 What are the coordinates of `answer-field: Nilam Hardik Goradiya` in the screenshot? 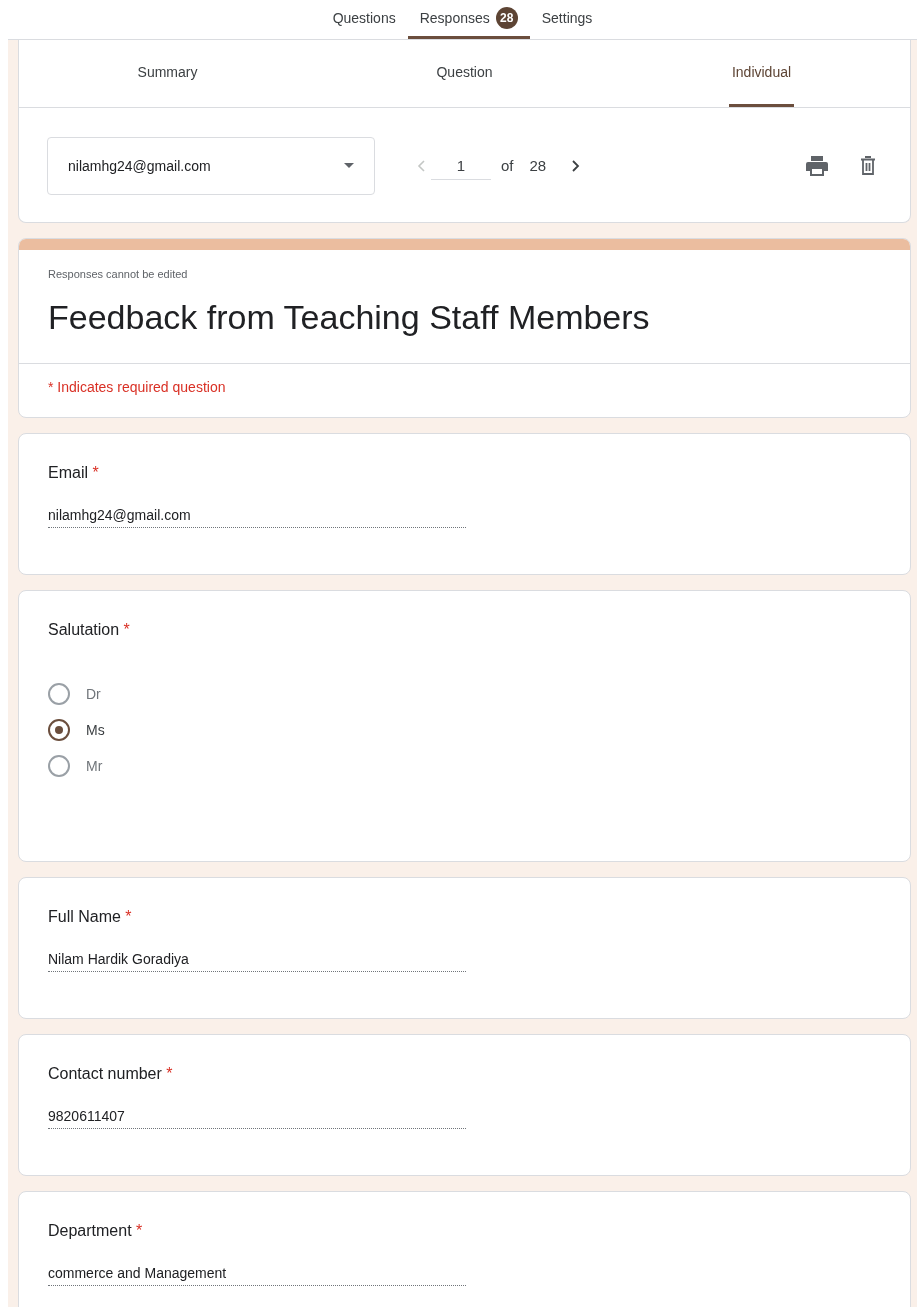 It's located at (257, 961).